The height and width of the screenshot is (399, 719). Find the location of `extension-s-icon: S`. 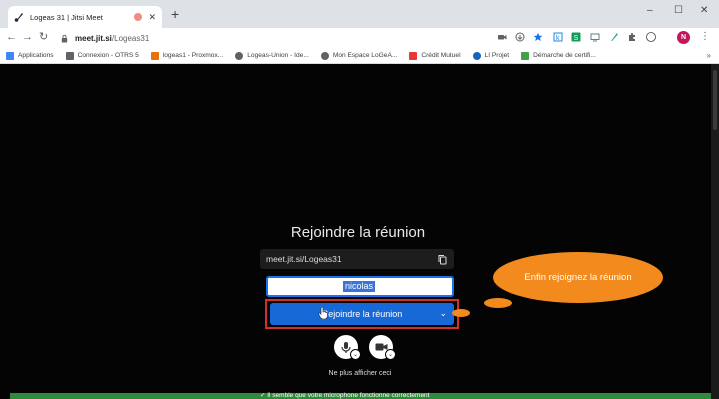

extension-s-icon: S is located at coordinates (576, 37).